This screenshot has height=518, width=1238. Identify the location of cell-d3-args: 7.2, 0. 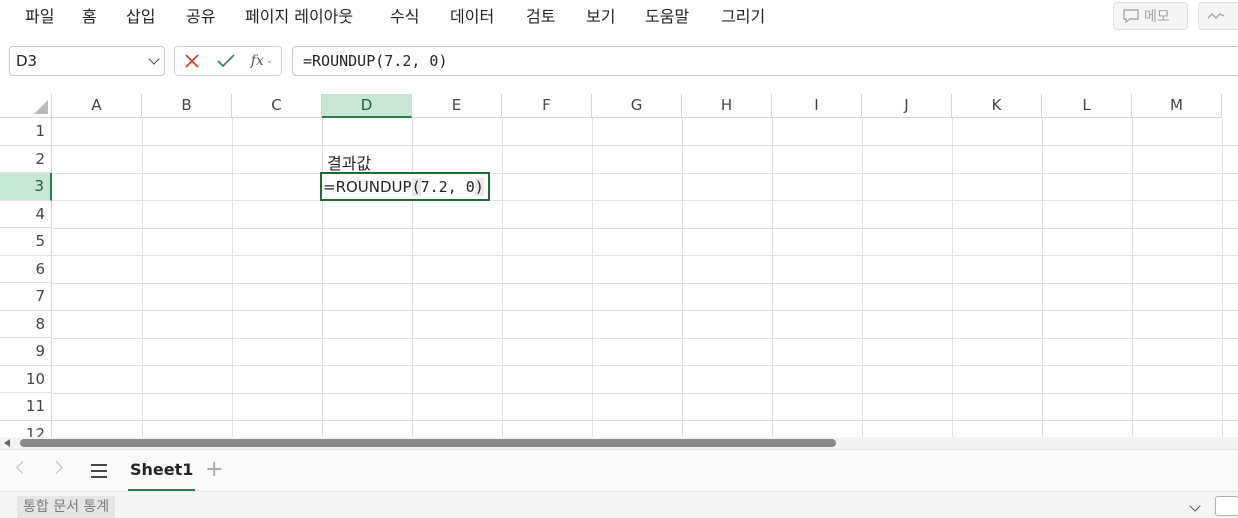
(447, 186).